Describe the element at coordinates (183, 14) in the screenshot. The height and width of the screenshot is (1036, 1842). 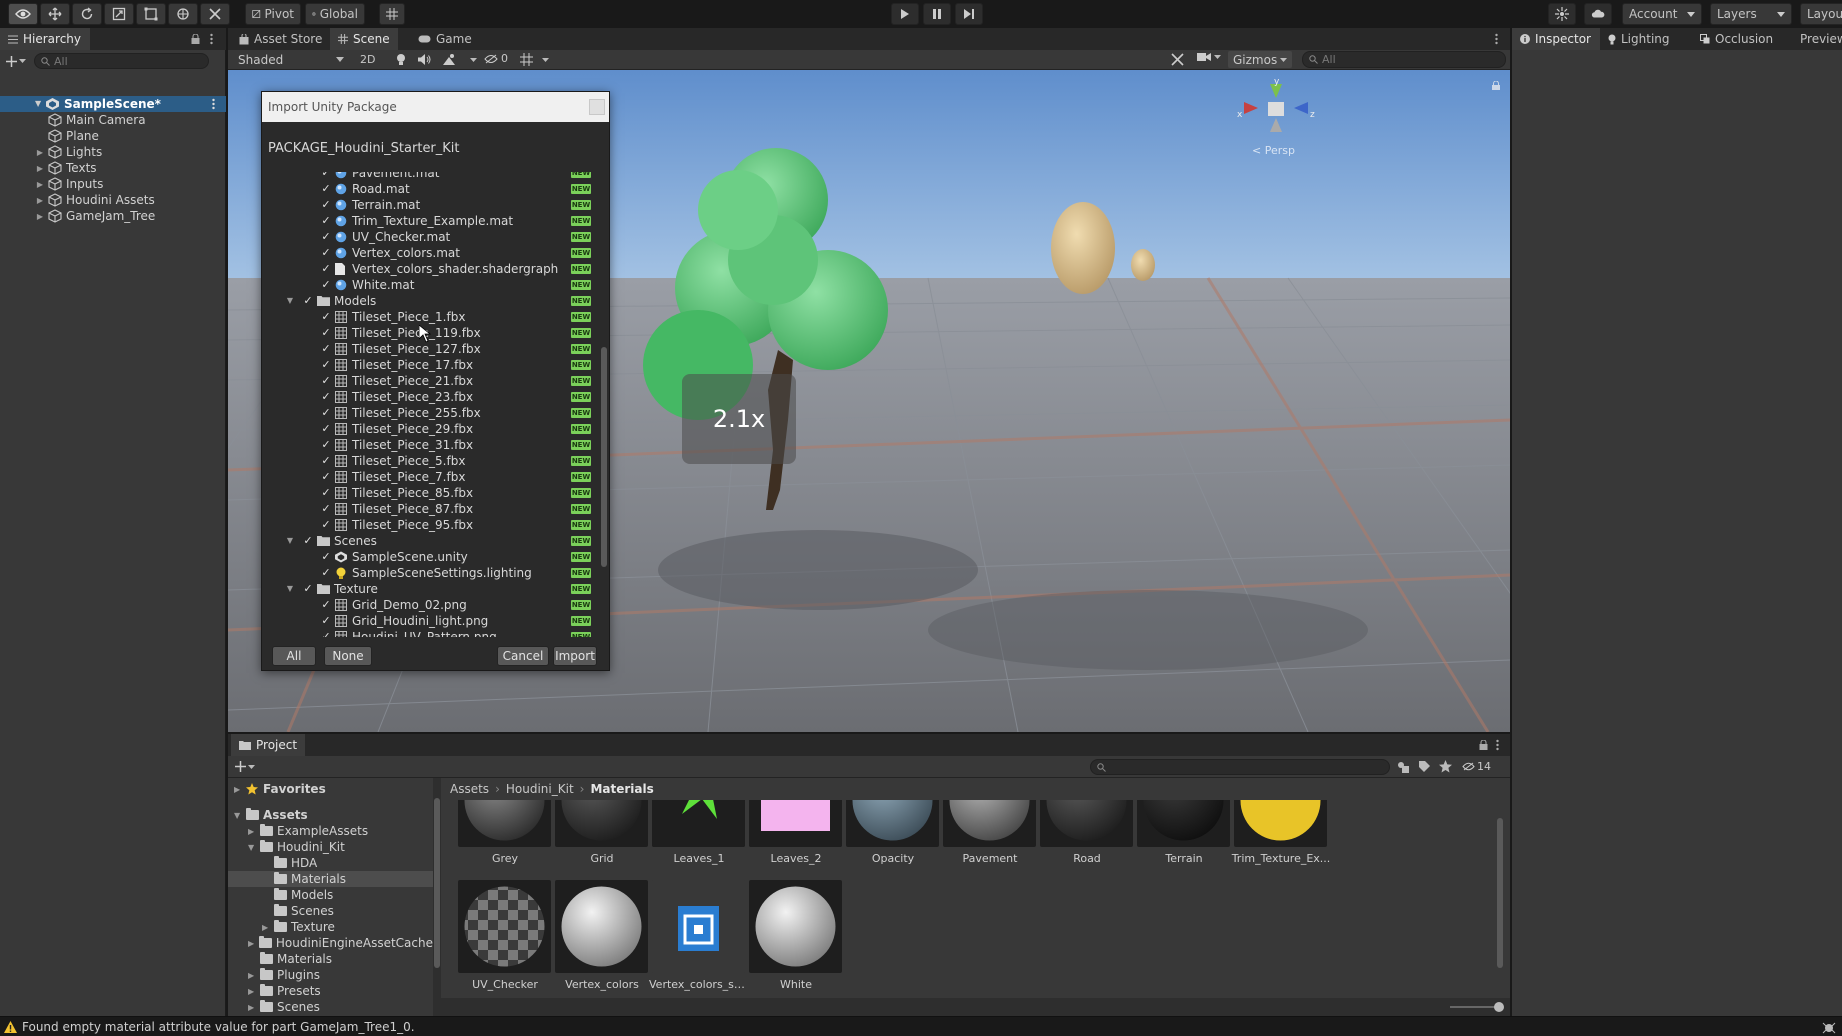
I see `transform-tool-button` at that location.